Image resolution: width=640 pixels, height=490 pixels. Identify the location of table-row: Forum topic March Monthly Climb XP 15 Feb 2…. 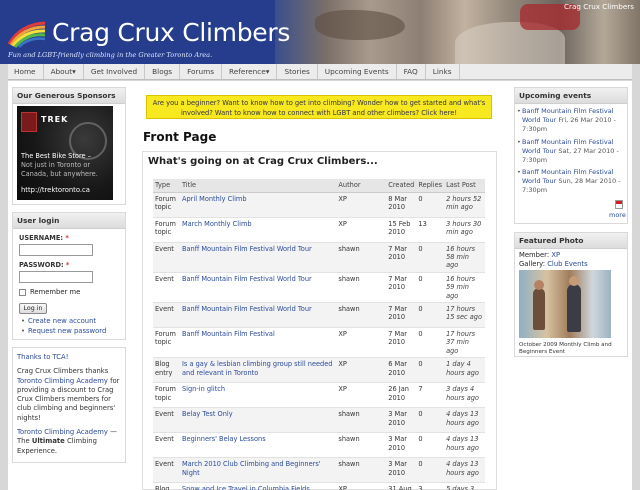
(319, 230).